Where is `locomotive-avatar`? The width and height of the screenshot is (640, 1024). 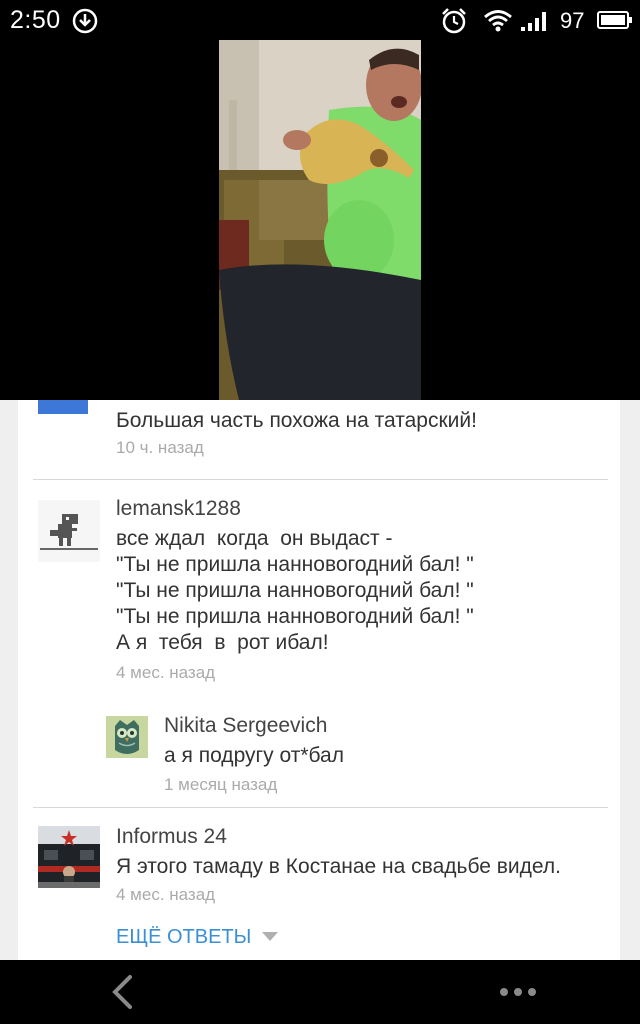 locomotive-avatar is located at coordinates (69, 857).